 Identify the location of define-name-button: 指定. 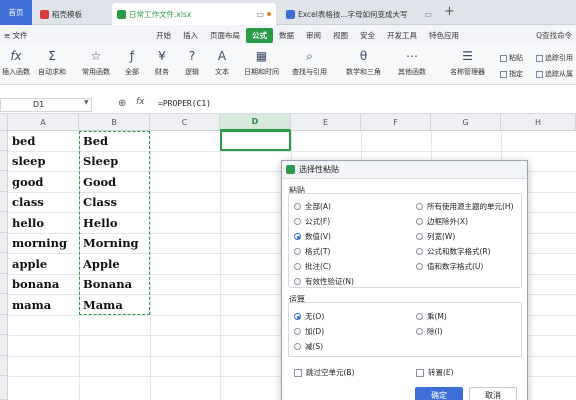
(511, 74).